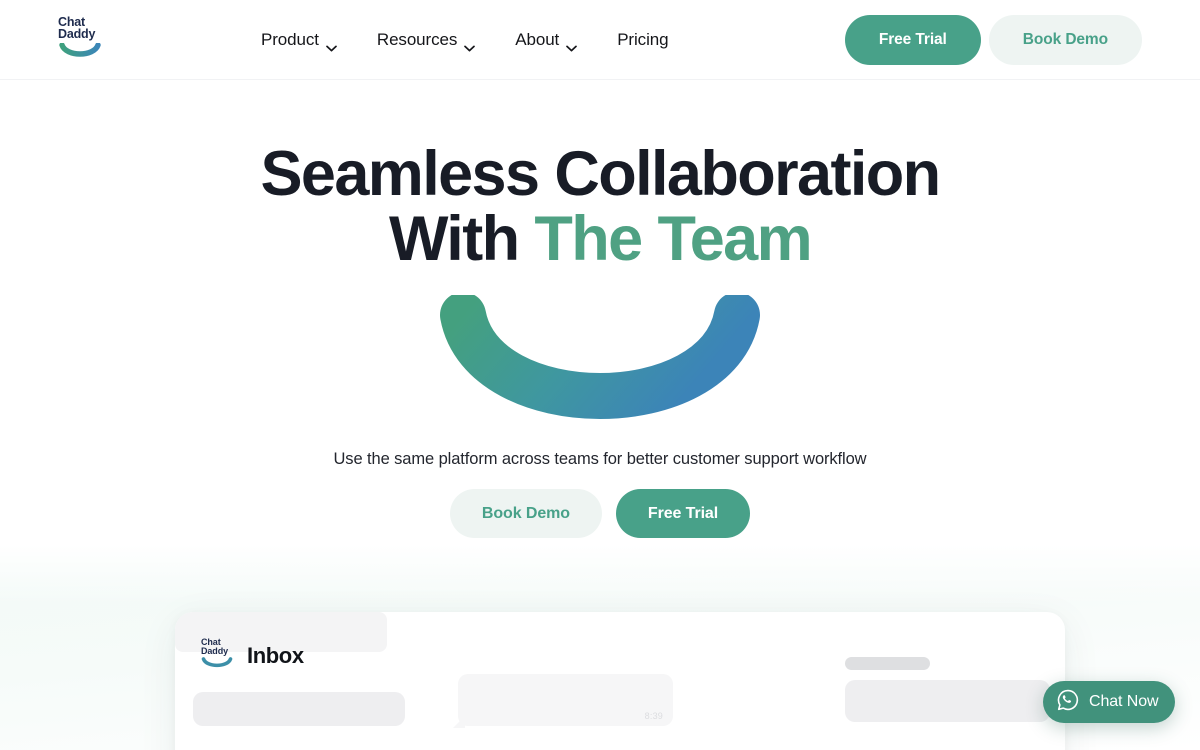 The width and height of the screenshot is (1200, 750). I want to click on chat-now-widget: Chat Now, so click(1109, 702).